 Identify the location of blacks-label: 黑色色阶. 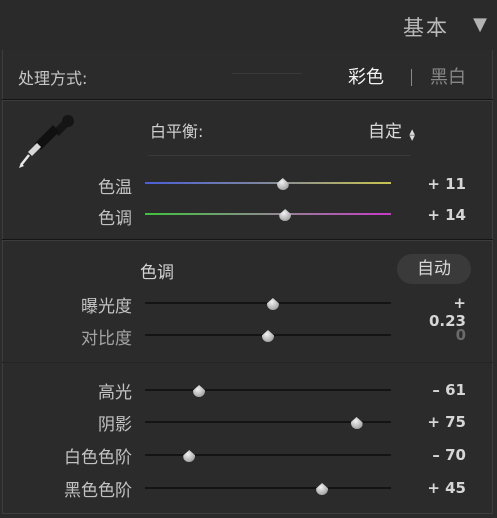
(98, 491).